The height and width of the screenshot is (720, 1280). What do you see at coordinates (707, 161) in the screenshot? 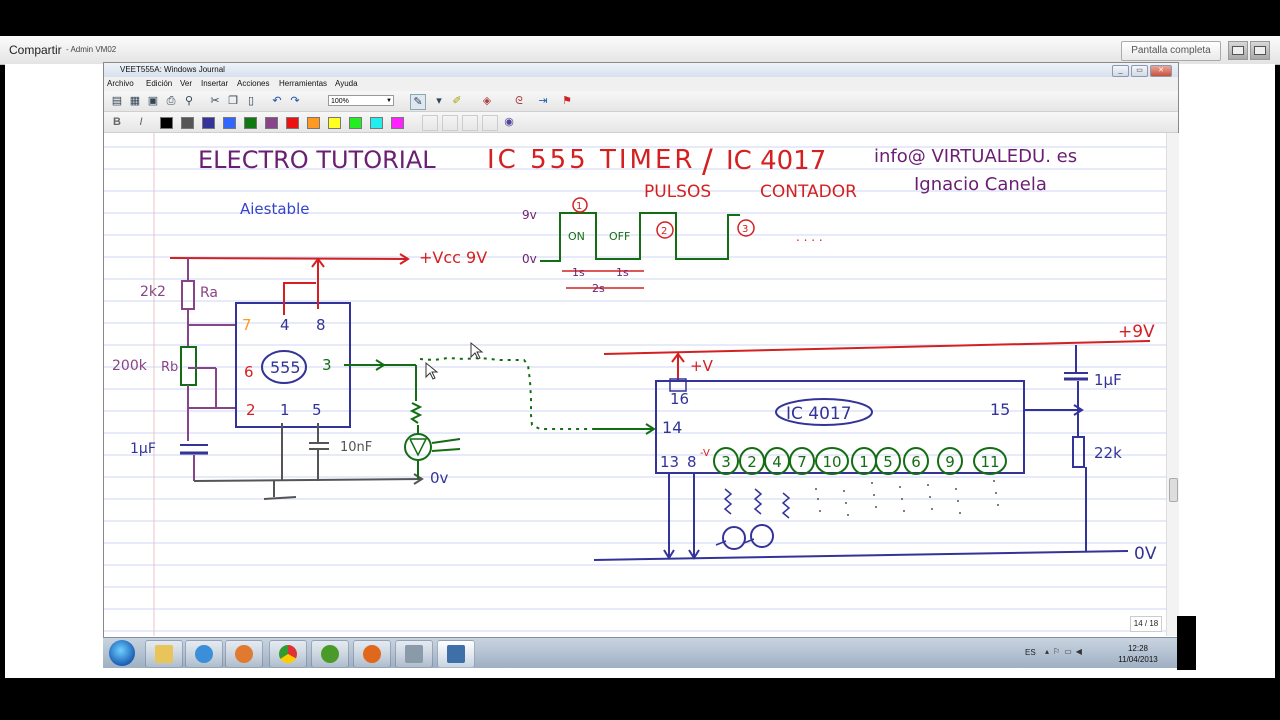
I see `heading-slash: /` at bounding box center [707, 161].